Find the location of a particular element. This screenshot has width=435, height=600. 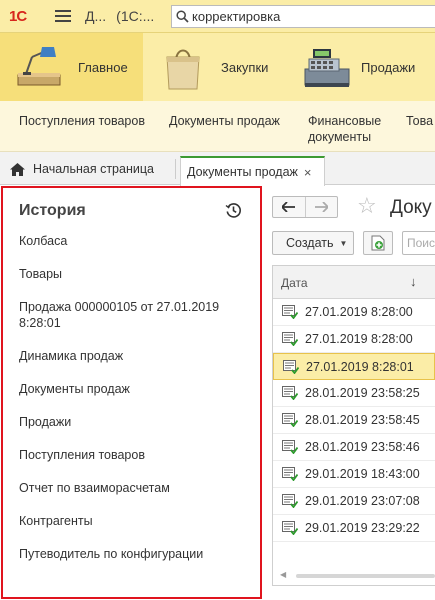

favorite-star-icon: ☆ is located at coordinates (367, 206).